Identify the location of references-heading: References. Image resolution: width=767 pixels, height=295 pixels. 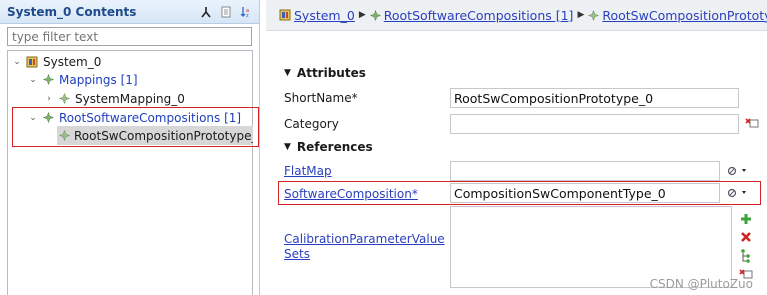
(334, 147).